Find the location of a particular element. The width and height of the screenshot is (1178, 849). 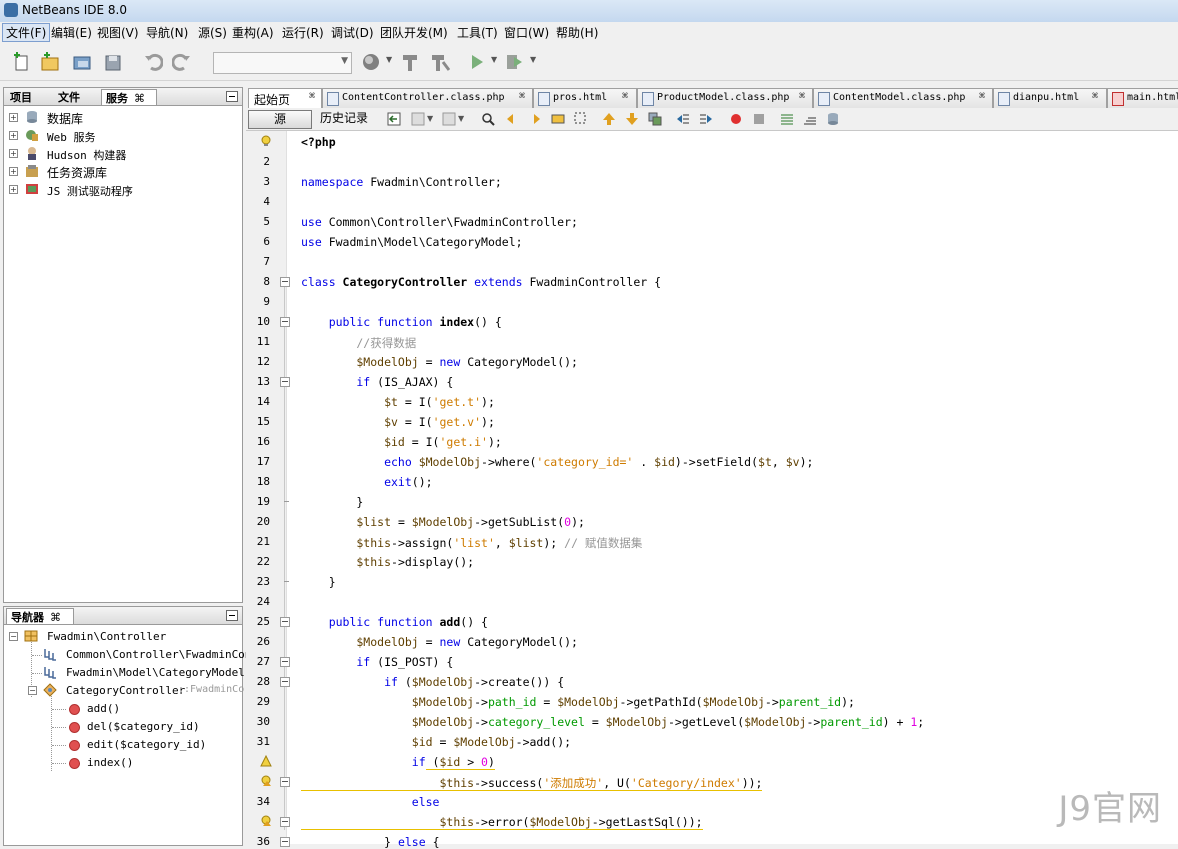

save-all-icon is located at coordinates (113, 62).